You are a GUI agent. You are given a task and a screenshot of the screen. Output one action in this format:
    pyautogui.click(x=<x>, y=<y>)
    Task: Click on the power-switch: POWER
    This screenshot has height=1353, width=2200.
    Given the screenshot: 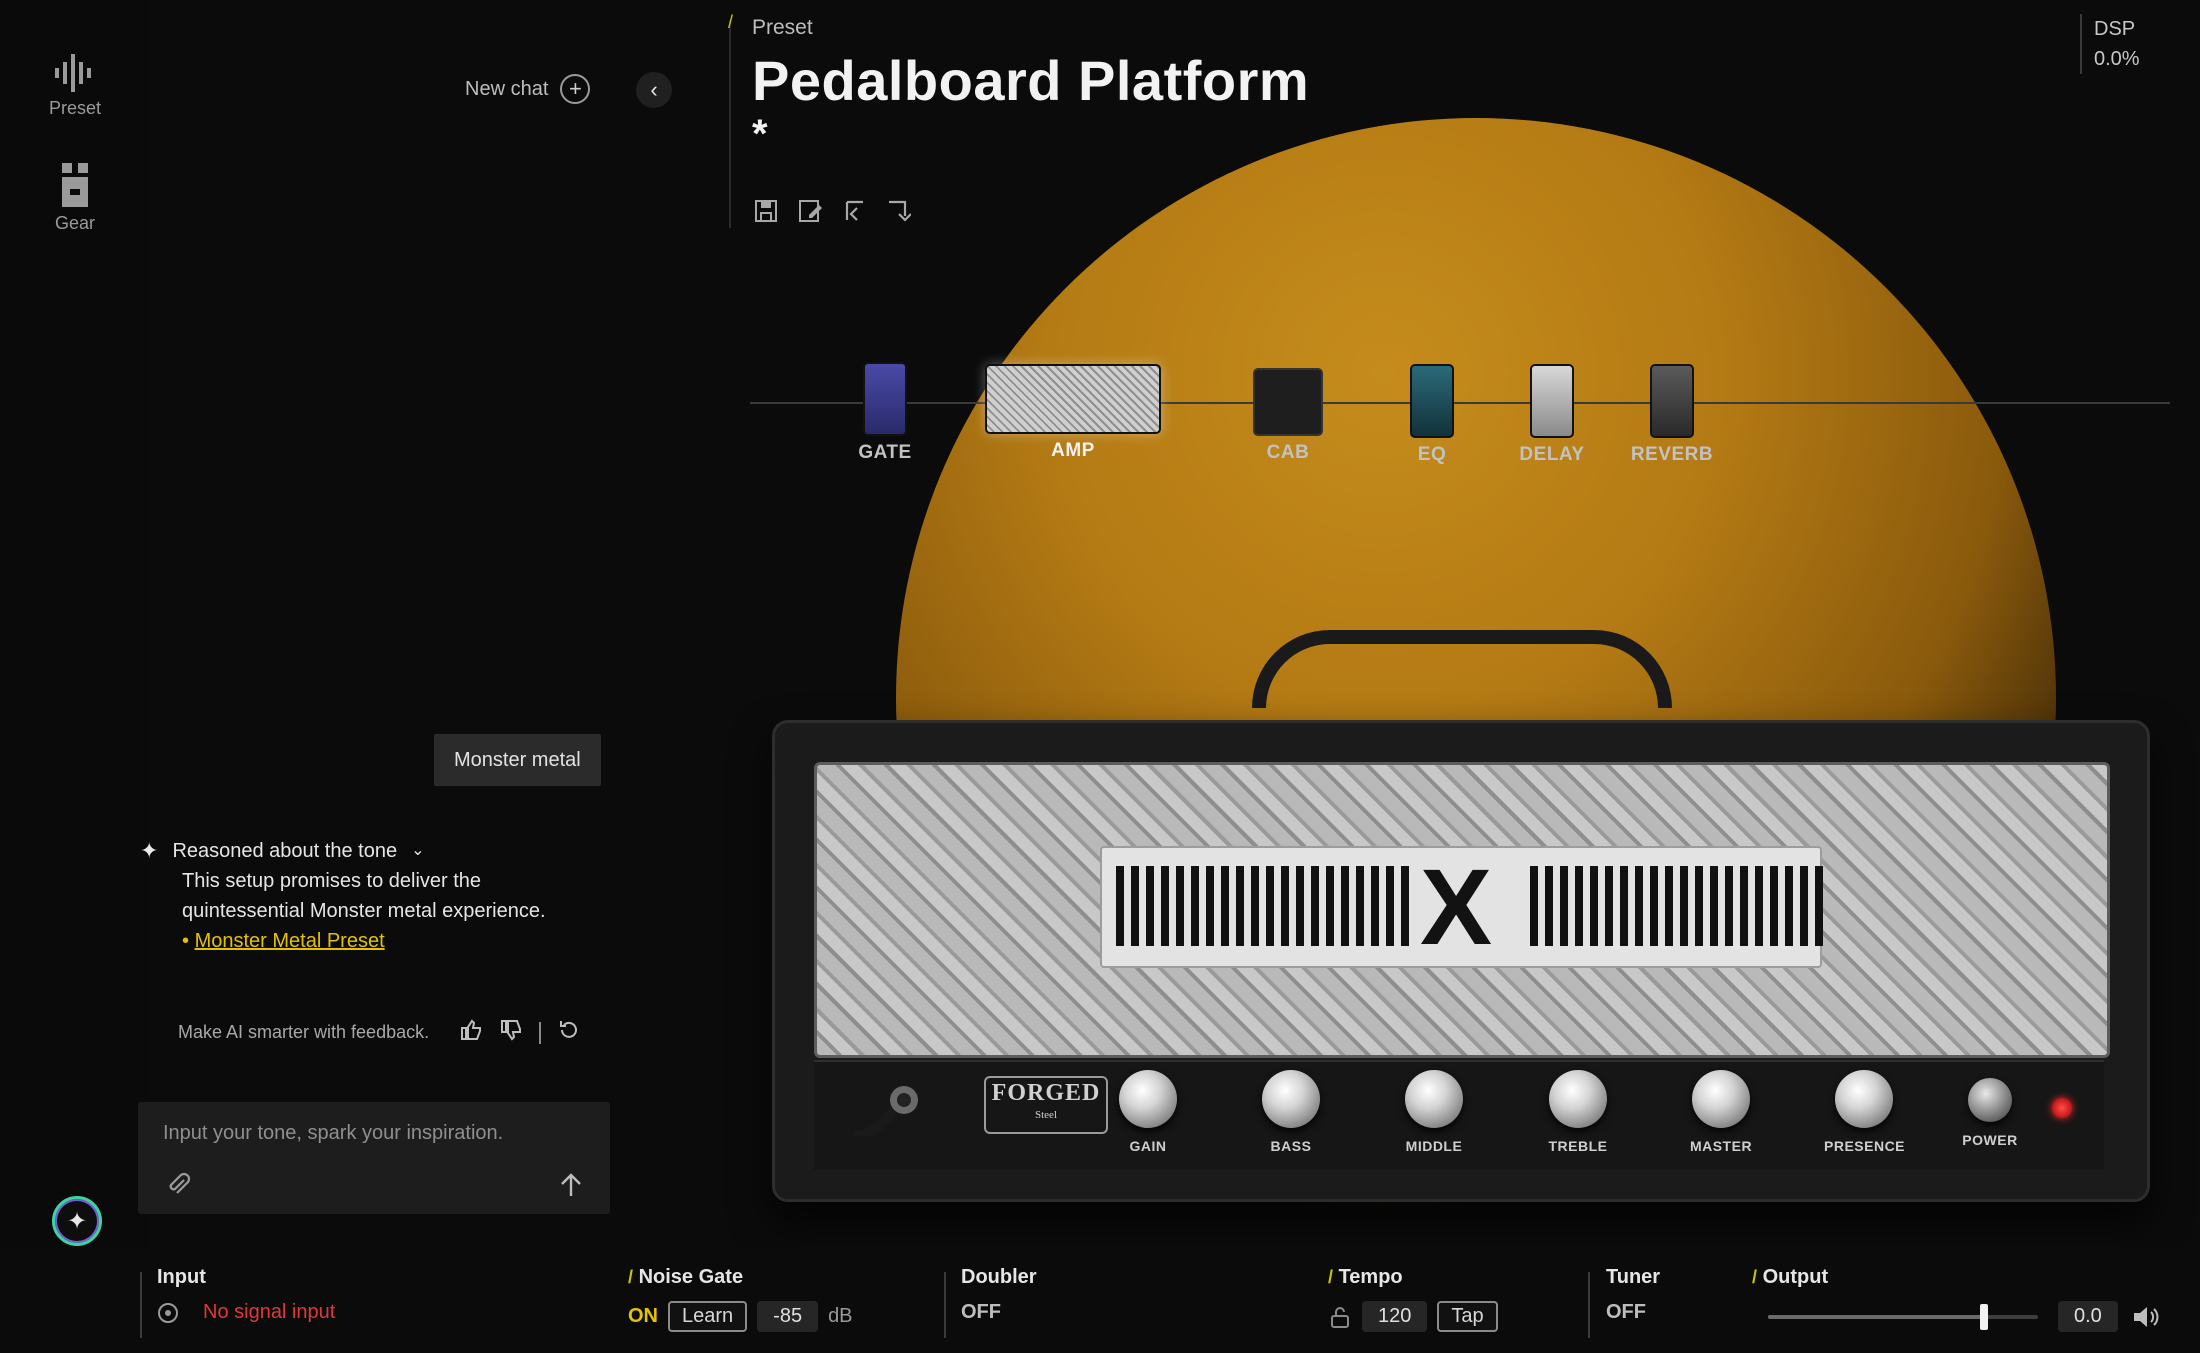 What is the action you would take?
    pyautogui.click(x=1990, y=1109)
    